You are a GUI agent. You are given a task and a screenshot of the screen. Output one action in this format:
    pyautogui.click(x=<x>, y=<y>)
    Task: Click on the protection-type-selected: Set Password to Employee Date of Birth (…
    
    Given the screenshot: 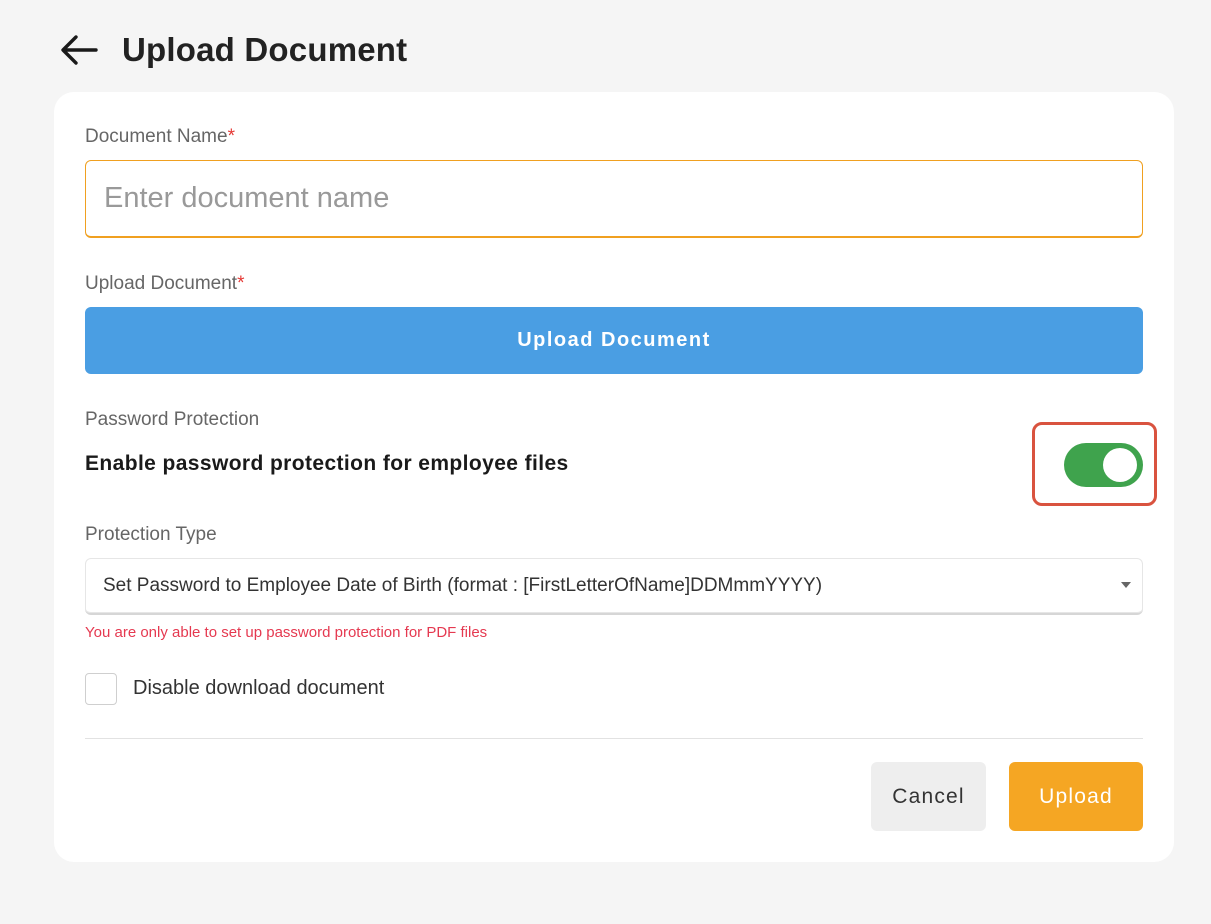 What is the action you would take?
    pyautogui.click(x=463, y=585)
    